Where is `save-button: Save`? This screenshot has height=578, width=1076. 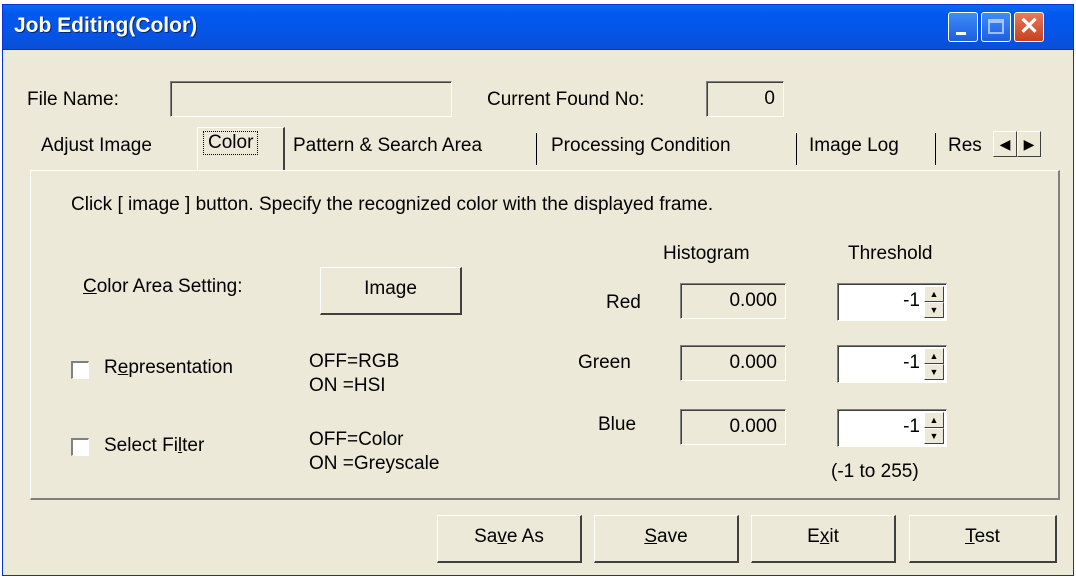
save-button: Save is located at coordinates (666, 539).